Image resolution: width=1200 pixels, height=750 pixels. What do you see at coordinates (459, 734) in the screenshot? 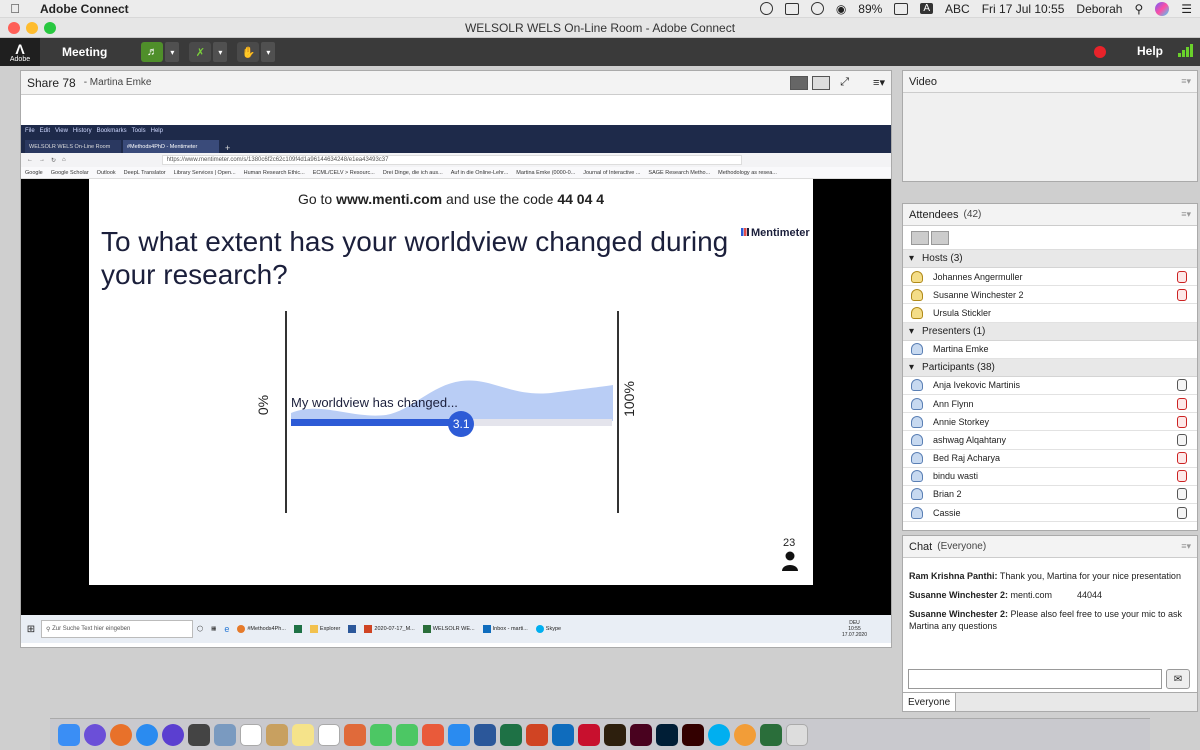
I see `app-store-icon` at bounding box center [459, 734].